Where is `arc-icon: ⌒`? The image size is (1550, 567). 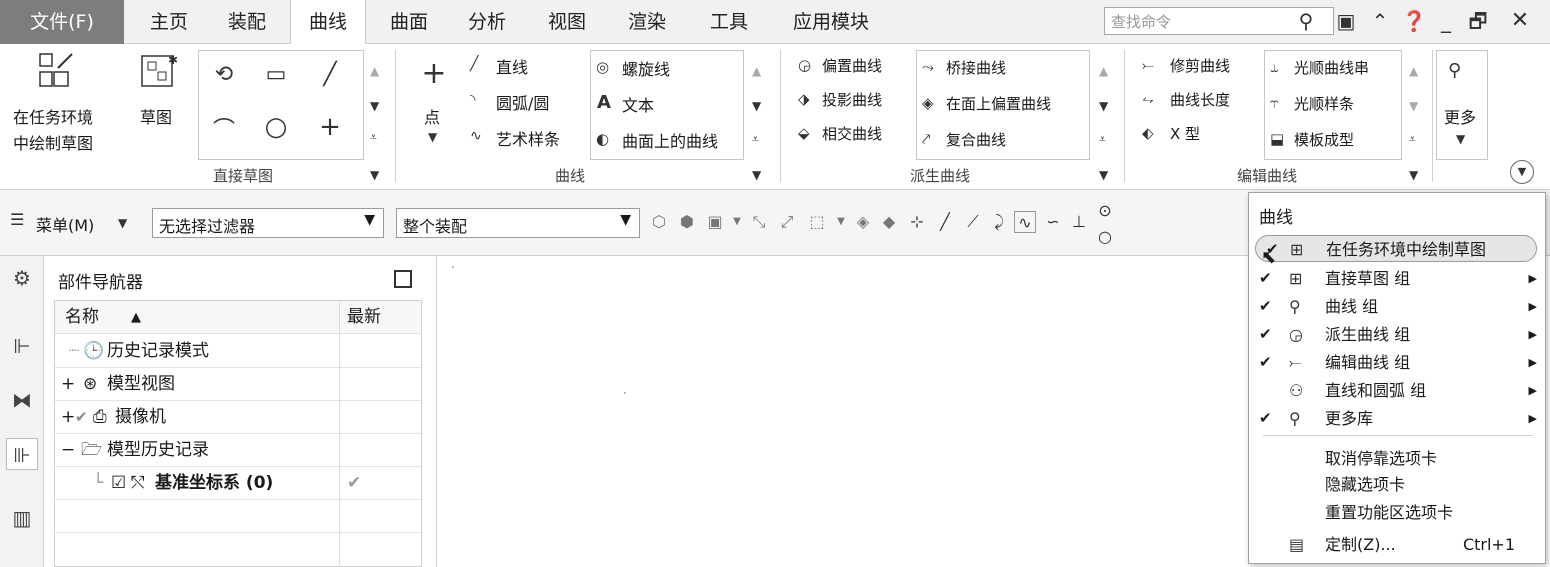
arc-icon: ⌒ is located at coordinates (224, 128).